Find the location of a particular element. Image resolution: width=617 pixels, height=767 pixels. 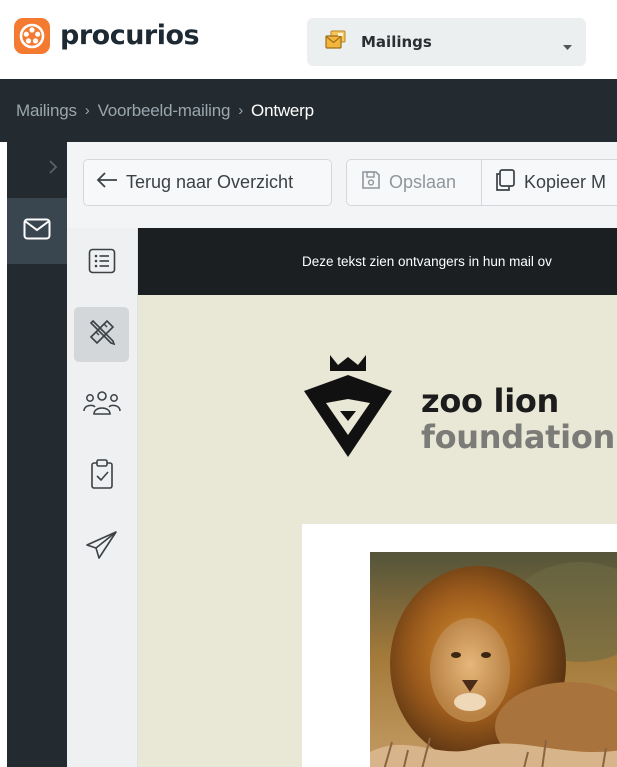

save-icon is located at coordinates (371, 182).